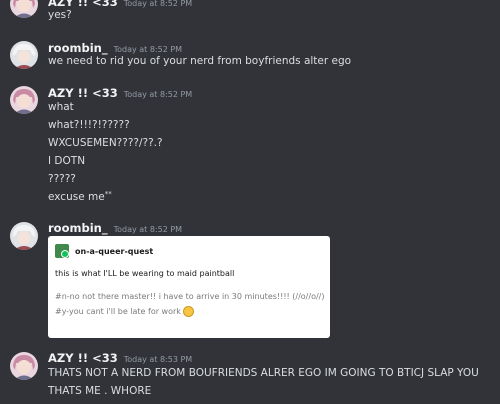 The height and width of the screenshot is (404, 500). I want to click on message-text-suffix: **, so click(108, 194).